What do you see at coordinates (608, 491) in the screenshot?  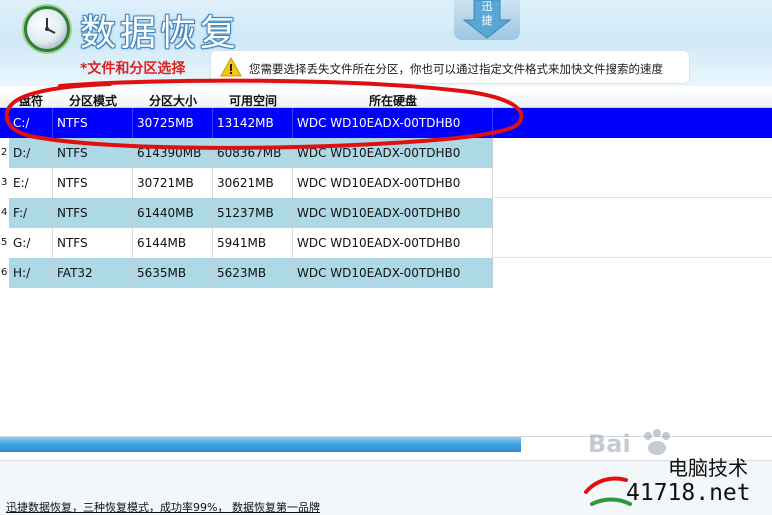 I see `watermark-swoosh` at bounding box center [608, 491].